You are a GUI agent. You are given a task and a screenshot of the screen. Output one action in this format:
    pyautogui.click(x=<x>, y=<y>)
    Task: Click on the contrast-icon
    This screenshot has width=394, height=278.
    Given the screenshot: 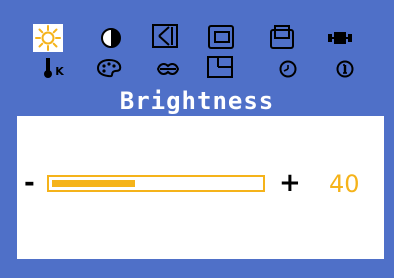 What is the action you would take?
    pyautogui.click(x=111, y=38)
    